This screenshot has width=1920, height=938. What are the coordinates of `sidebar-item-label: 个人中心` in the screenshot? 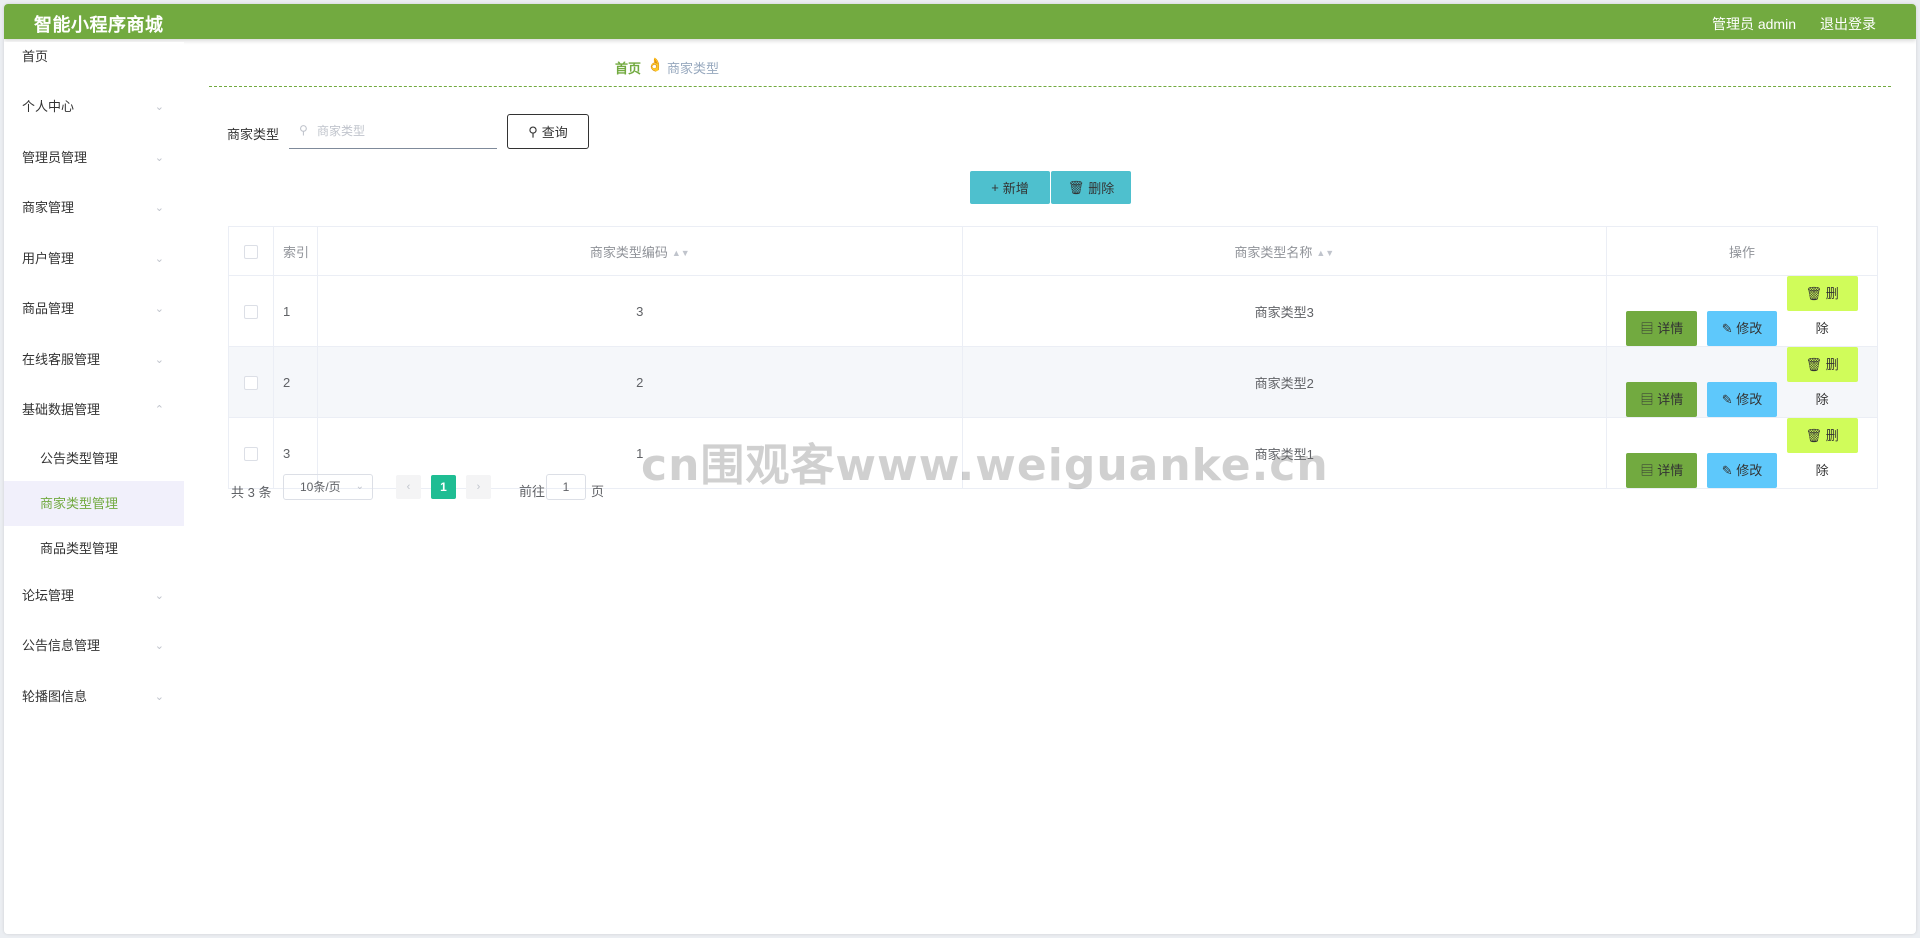 It's located at (48, 106).